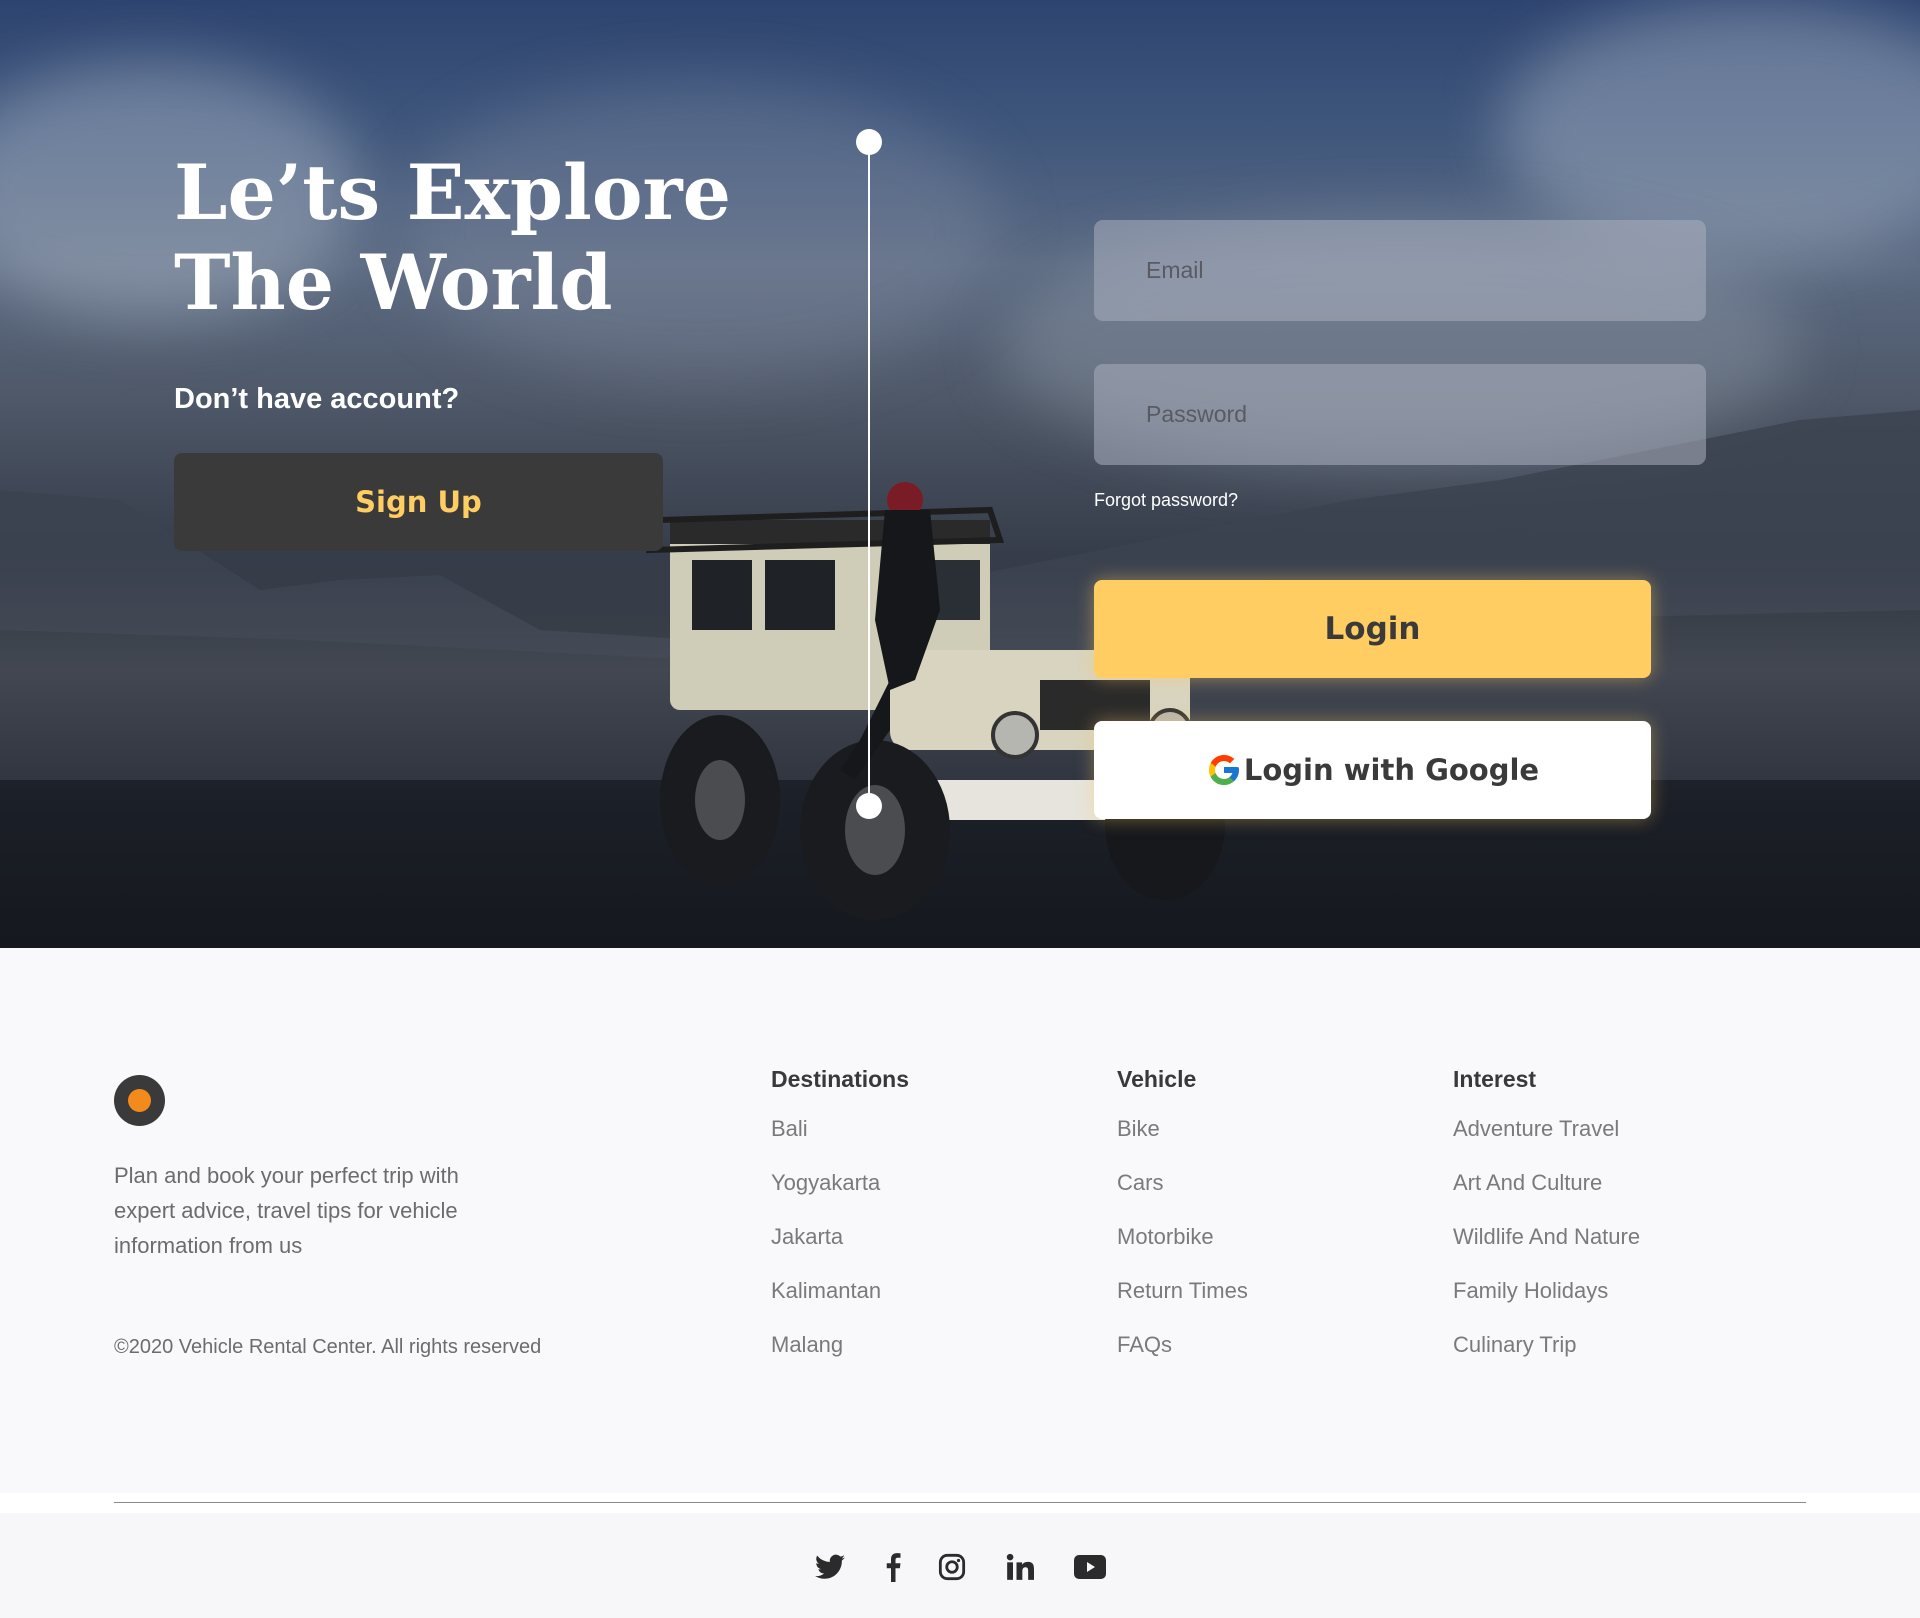  Describe the element at coordinates (1495, 1079) in the screenshot. I see `column-title: Interest` at that location.